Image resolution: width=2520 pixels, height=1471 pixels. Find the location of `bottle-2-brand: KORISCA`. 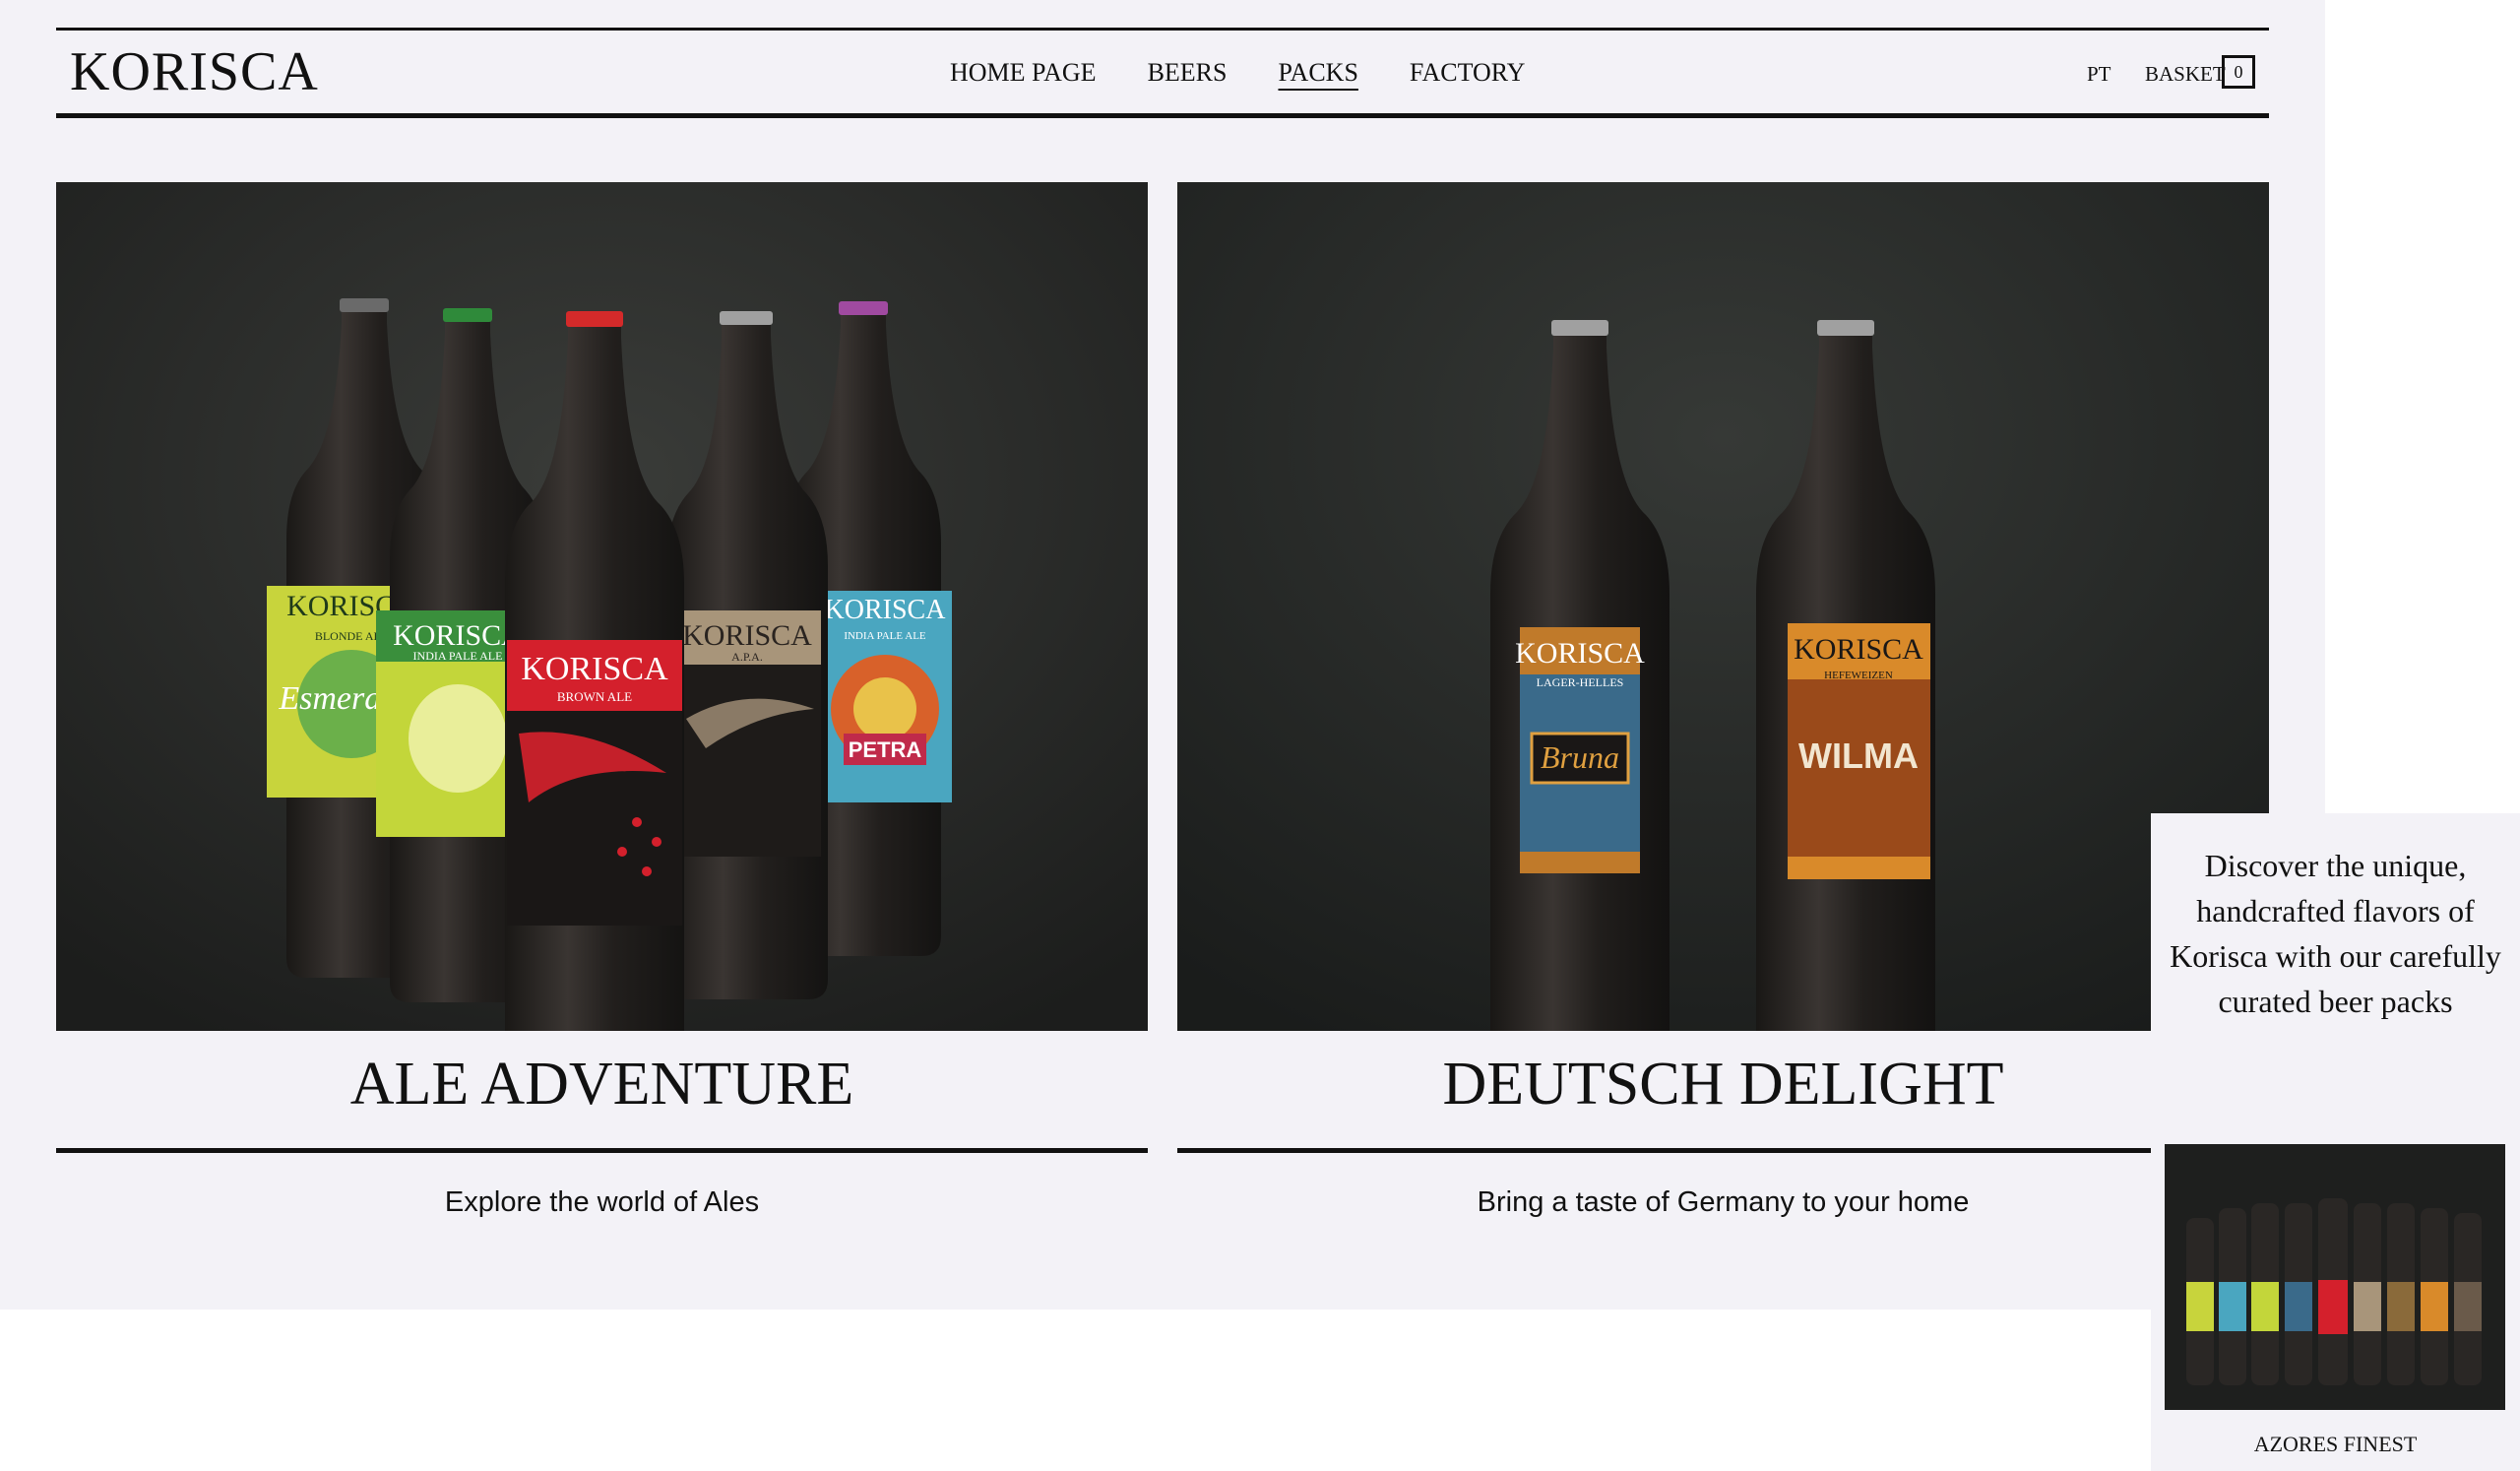

bottle-2-brand: KORISCA is located at coordinates (458, 635).